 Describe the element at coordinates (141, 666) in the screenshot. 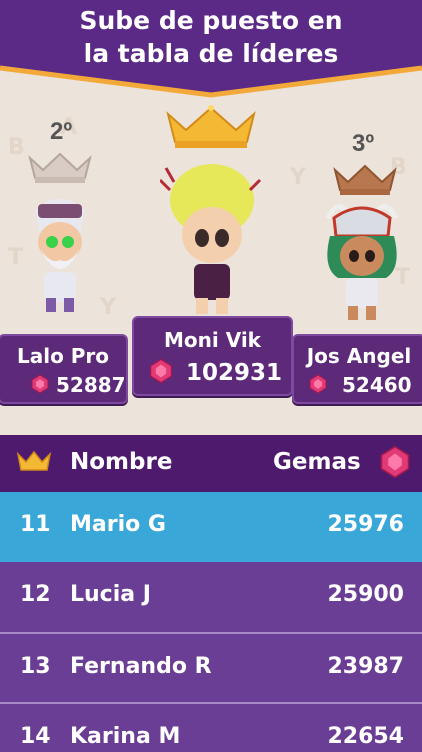

I see `row-name: Fernando R` at that location.